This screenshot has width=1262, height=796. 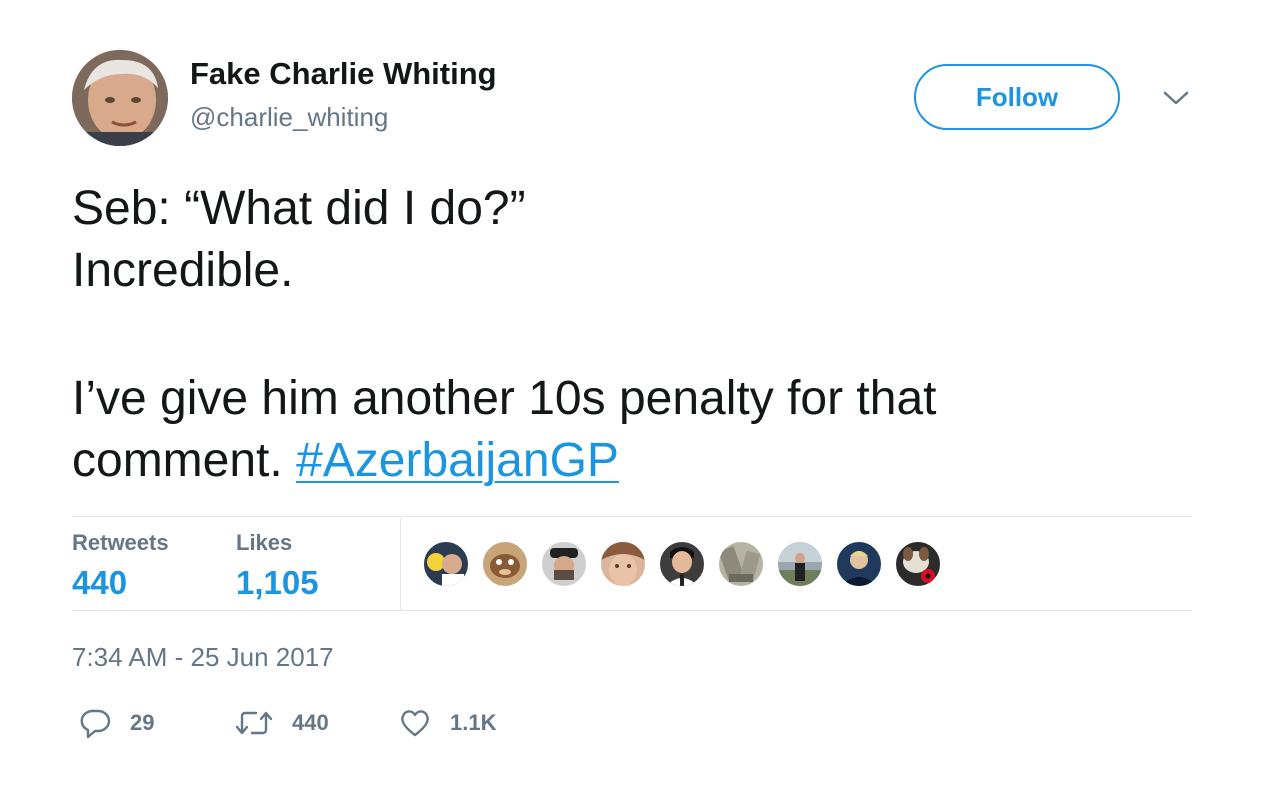 I want to click on tweet-line-4: comment. #AzerbaijanGP, so click(x=622, y=461).